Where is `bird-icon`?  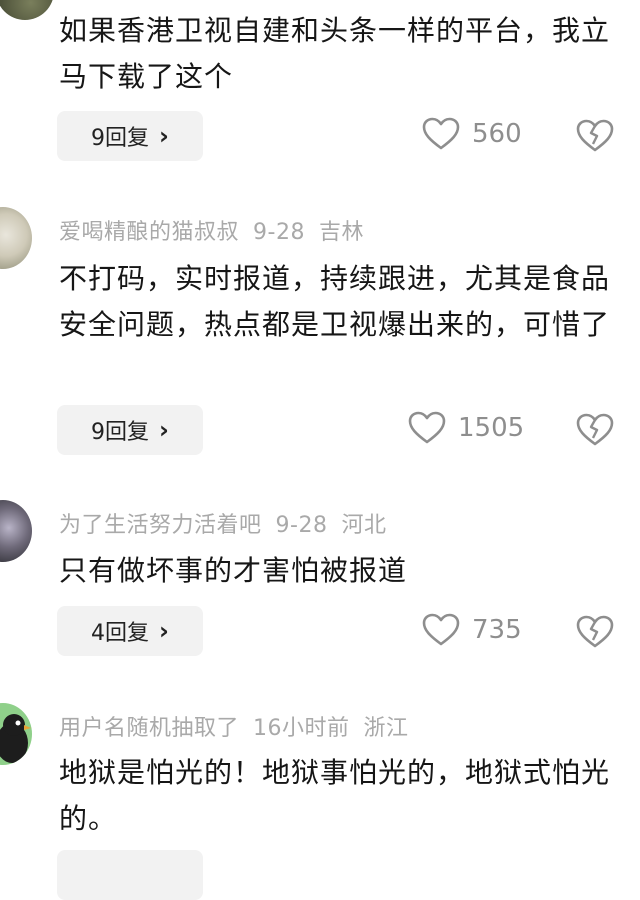
bird-icon is located at coordinates (15, 738).